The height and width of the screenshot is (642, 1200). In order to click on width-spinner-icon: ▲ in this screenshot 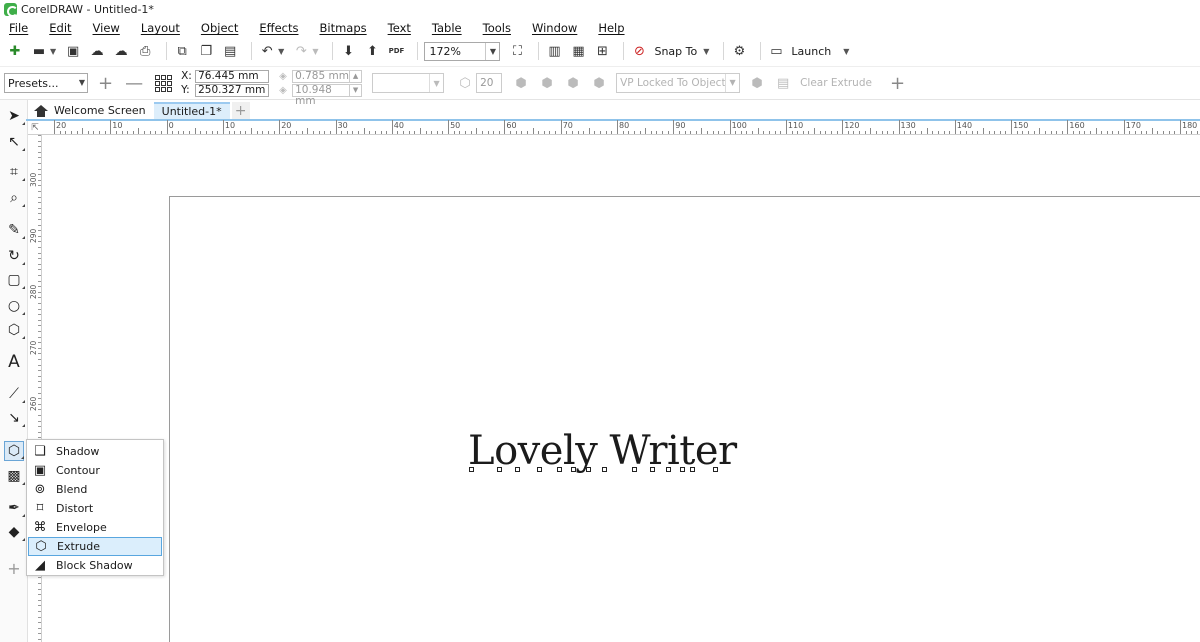, I will do `click(356, 76)`.